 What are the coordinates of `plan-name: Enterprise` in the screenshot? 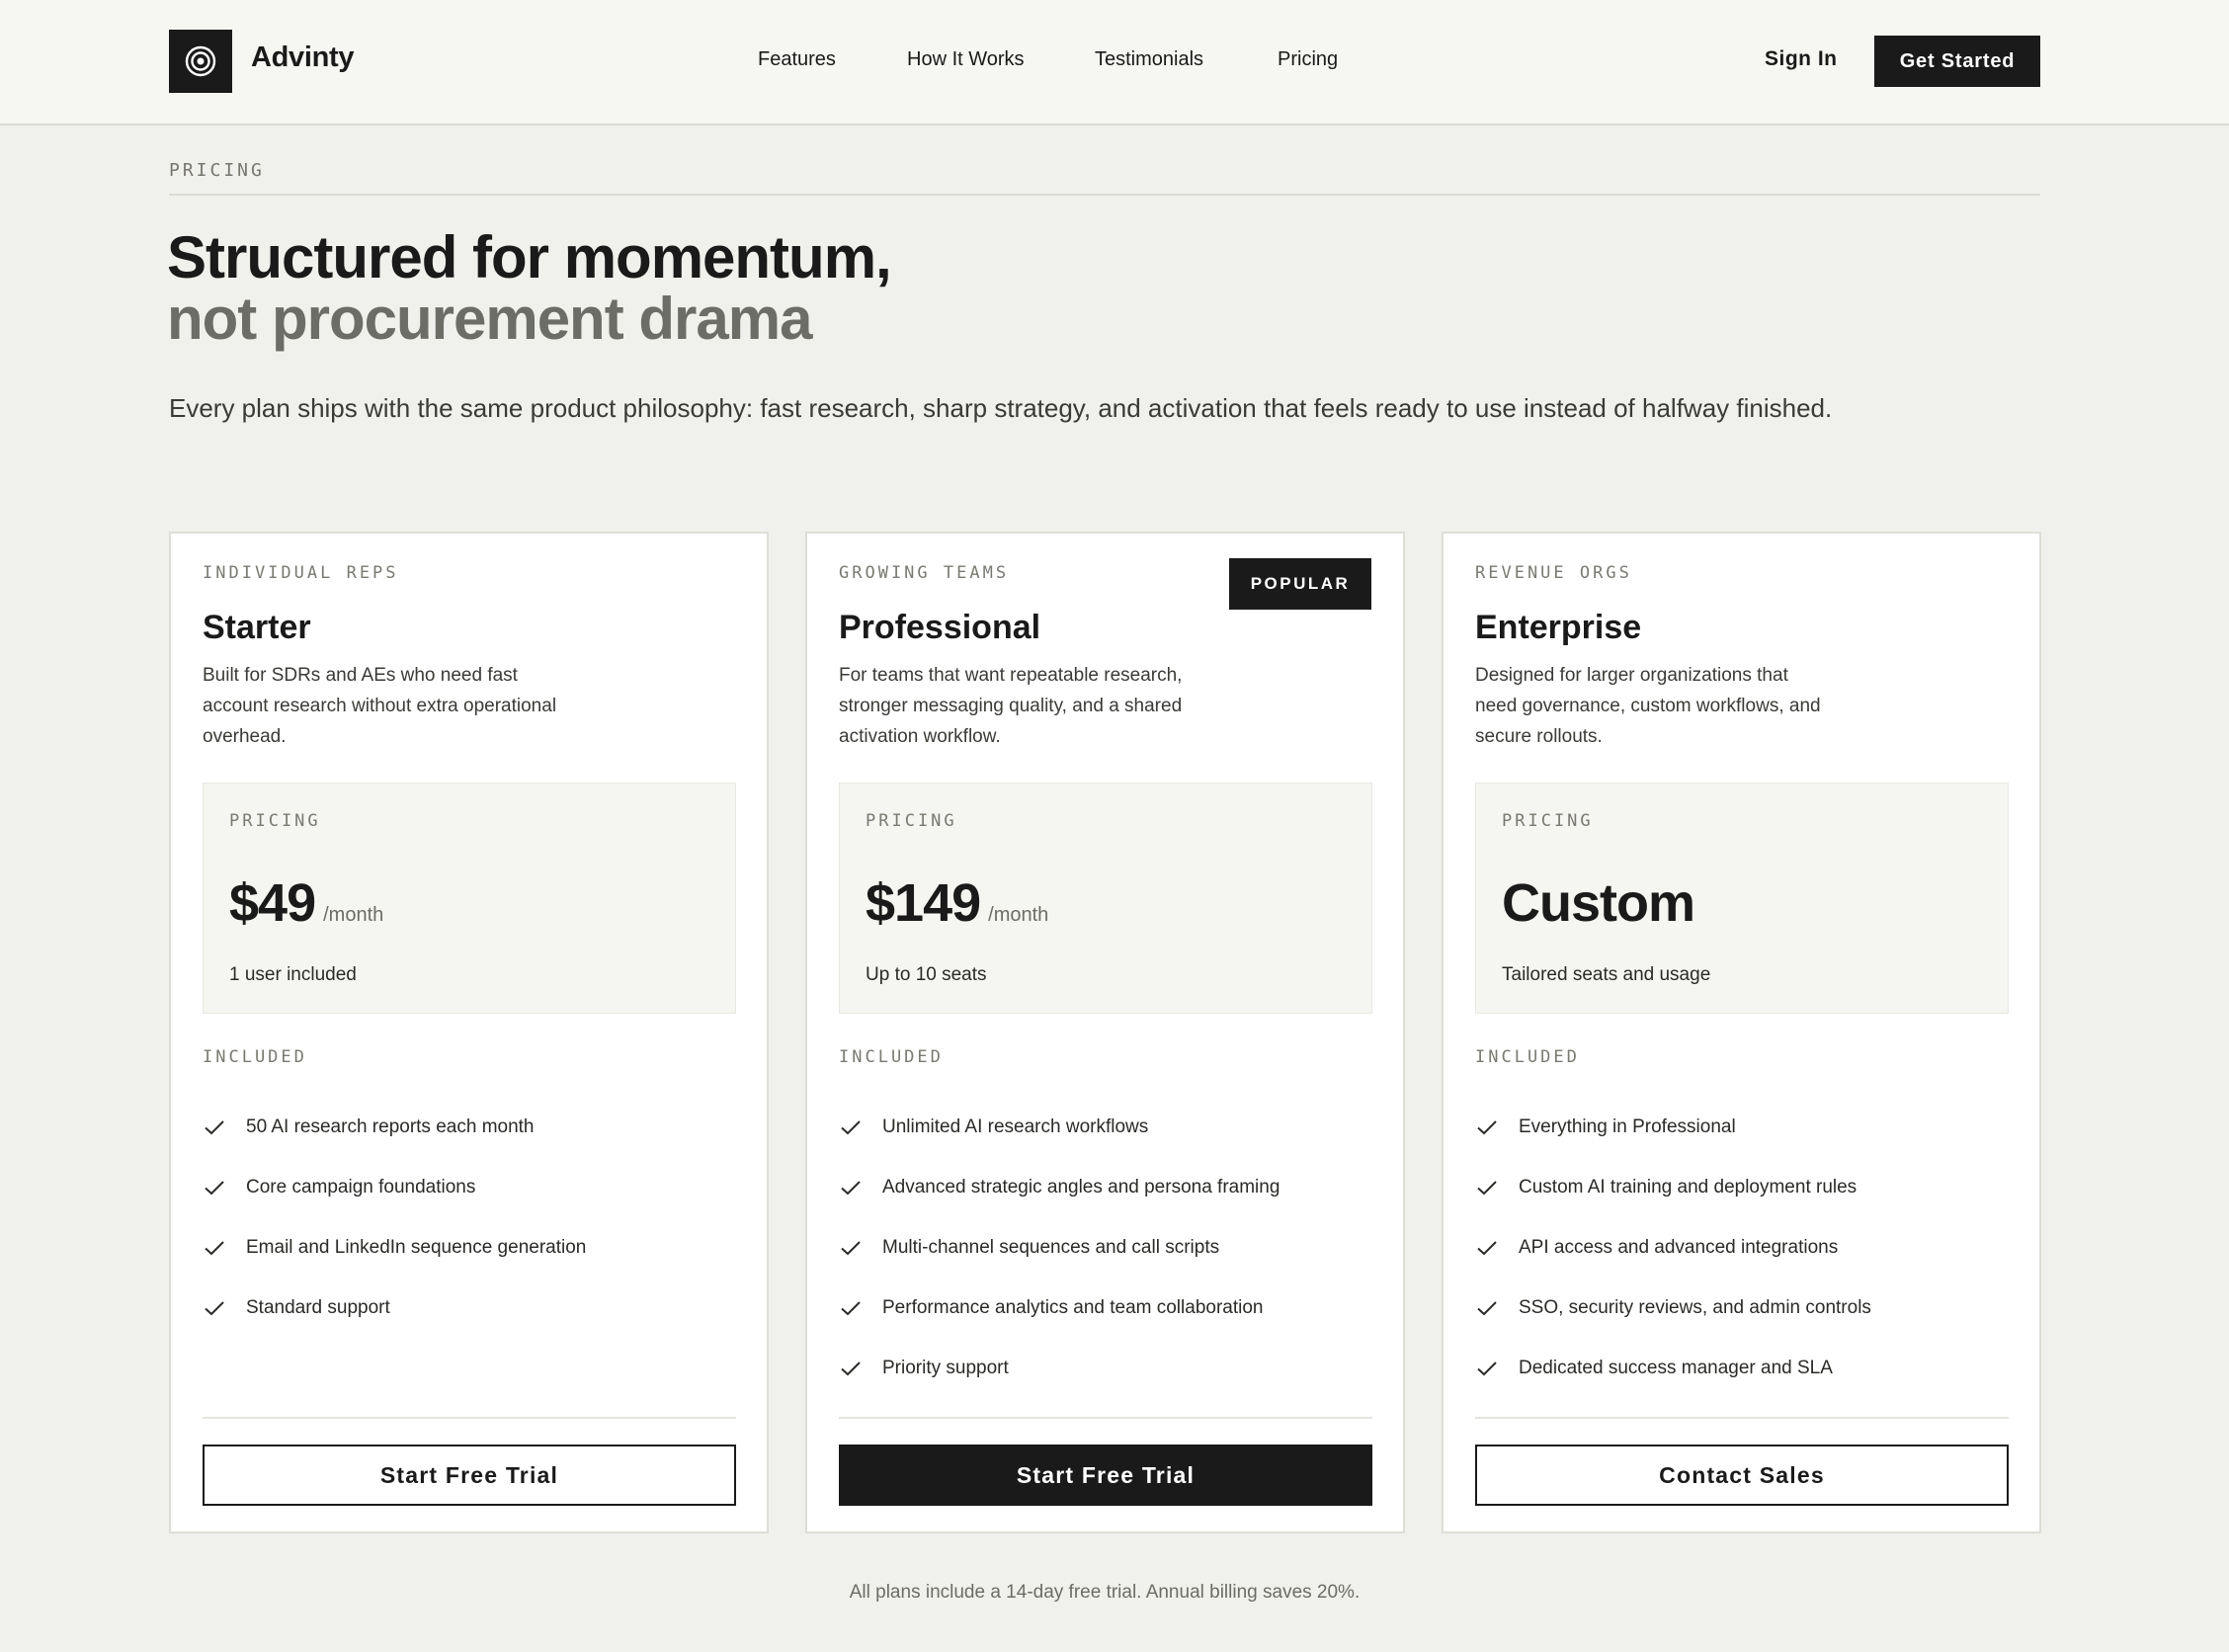 It's located at (1558, 627).